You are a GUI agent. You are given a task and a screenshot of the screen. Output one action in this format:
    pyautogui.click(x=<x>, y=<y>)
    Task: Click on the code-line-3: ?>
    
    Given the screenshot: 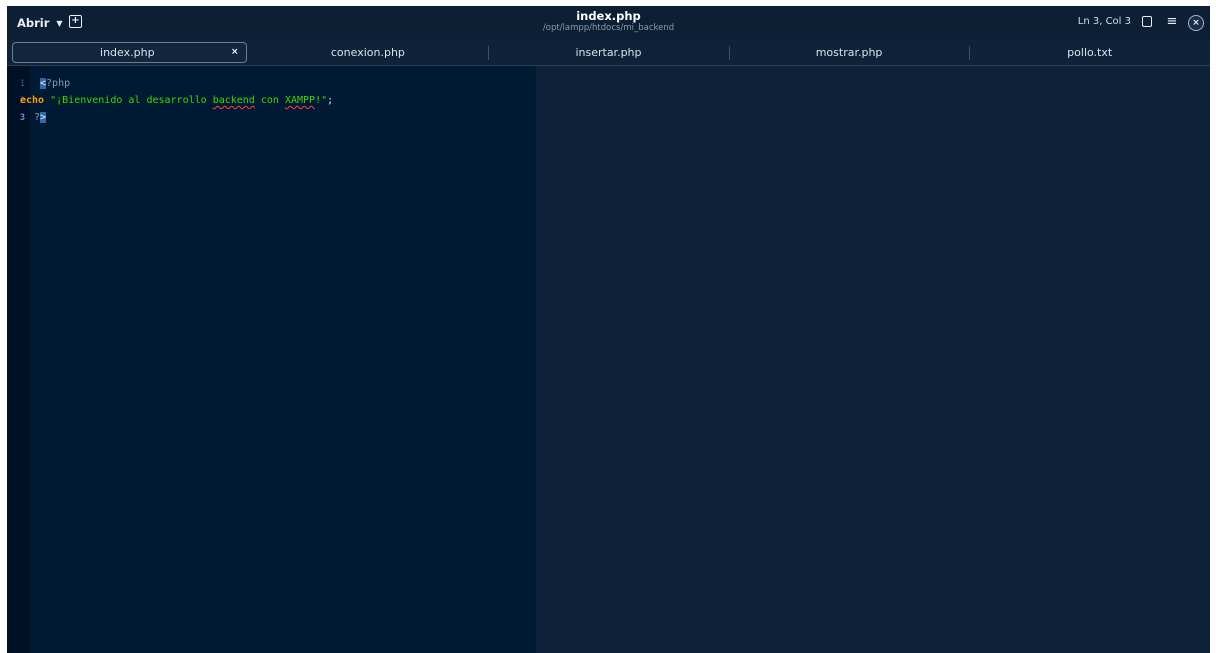 What is the action you would take?
    pyautogui.click(x=40, y=117)
    